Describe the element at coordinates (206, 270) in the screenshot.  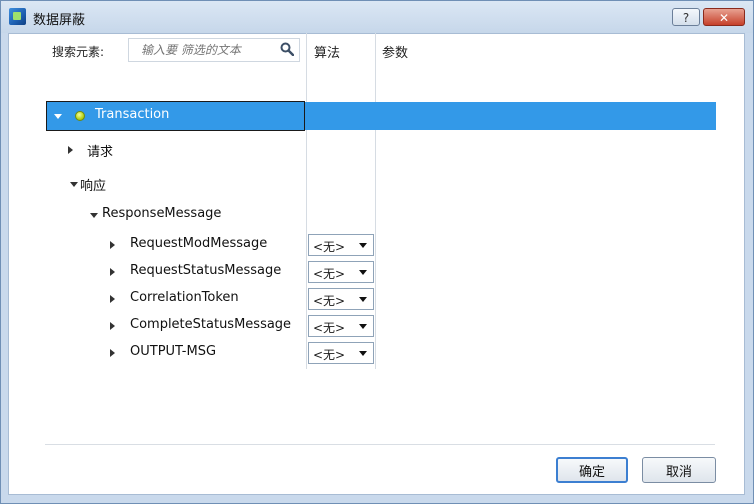
I see `tree-item-label: RequestStatusMessage` at that location.